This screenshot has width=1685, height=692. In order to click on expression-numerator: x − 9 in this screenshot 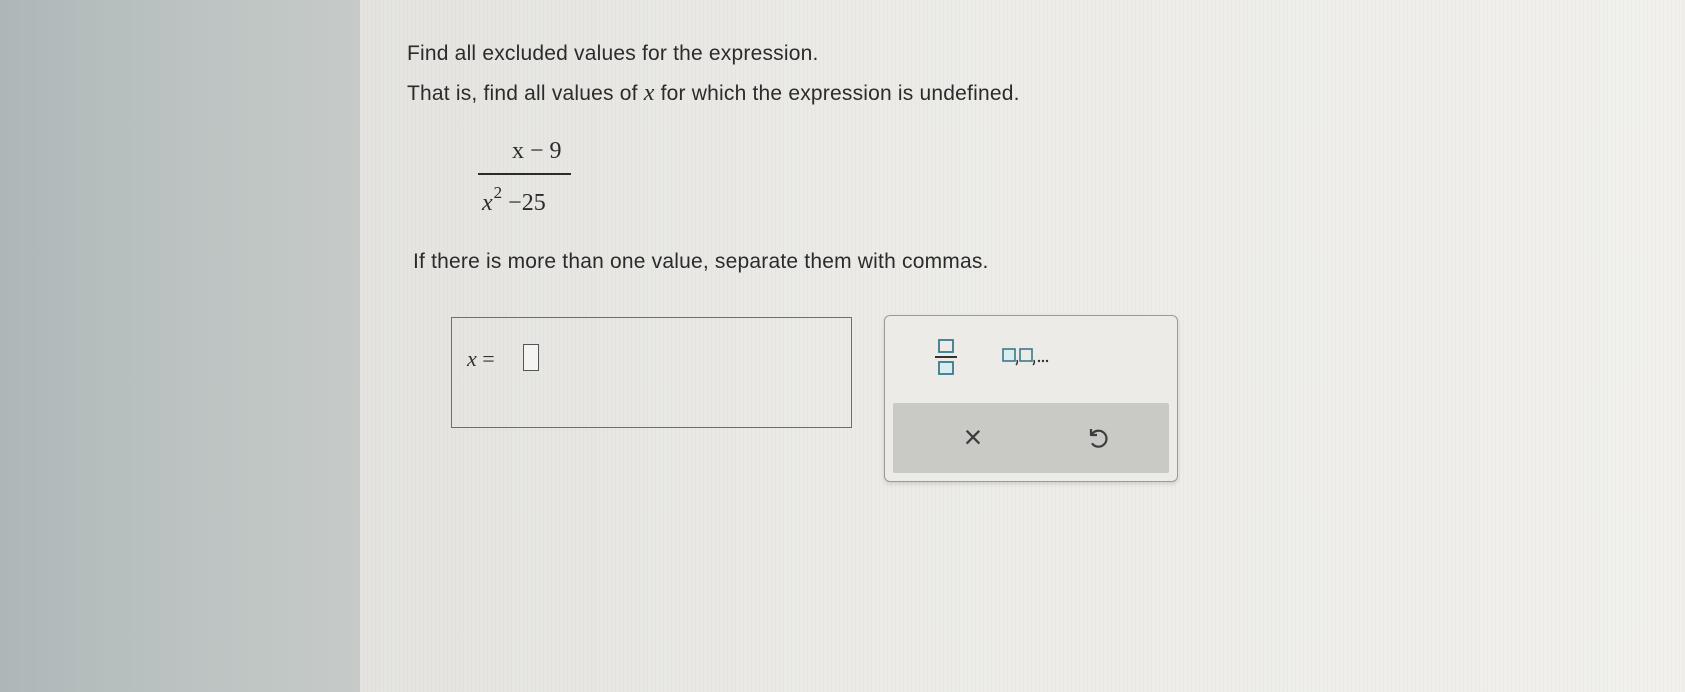, I will do `click(537, 151)`.